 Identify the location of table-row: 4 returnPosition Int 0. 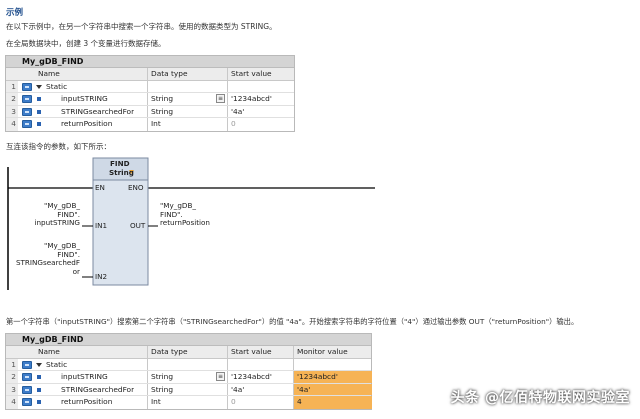
(150, 124).